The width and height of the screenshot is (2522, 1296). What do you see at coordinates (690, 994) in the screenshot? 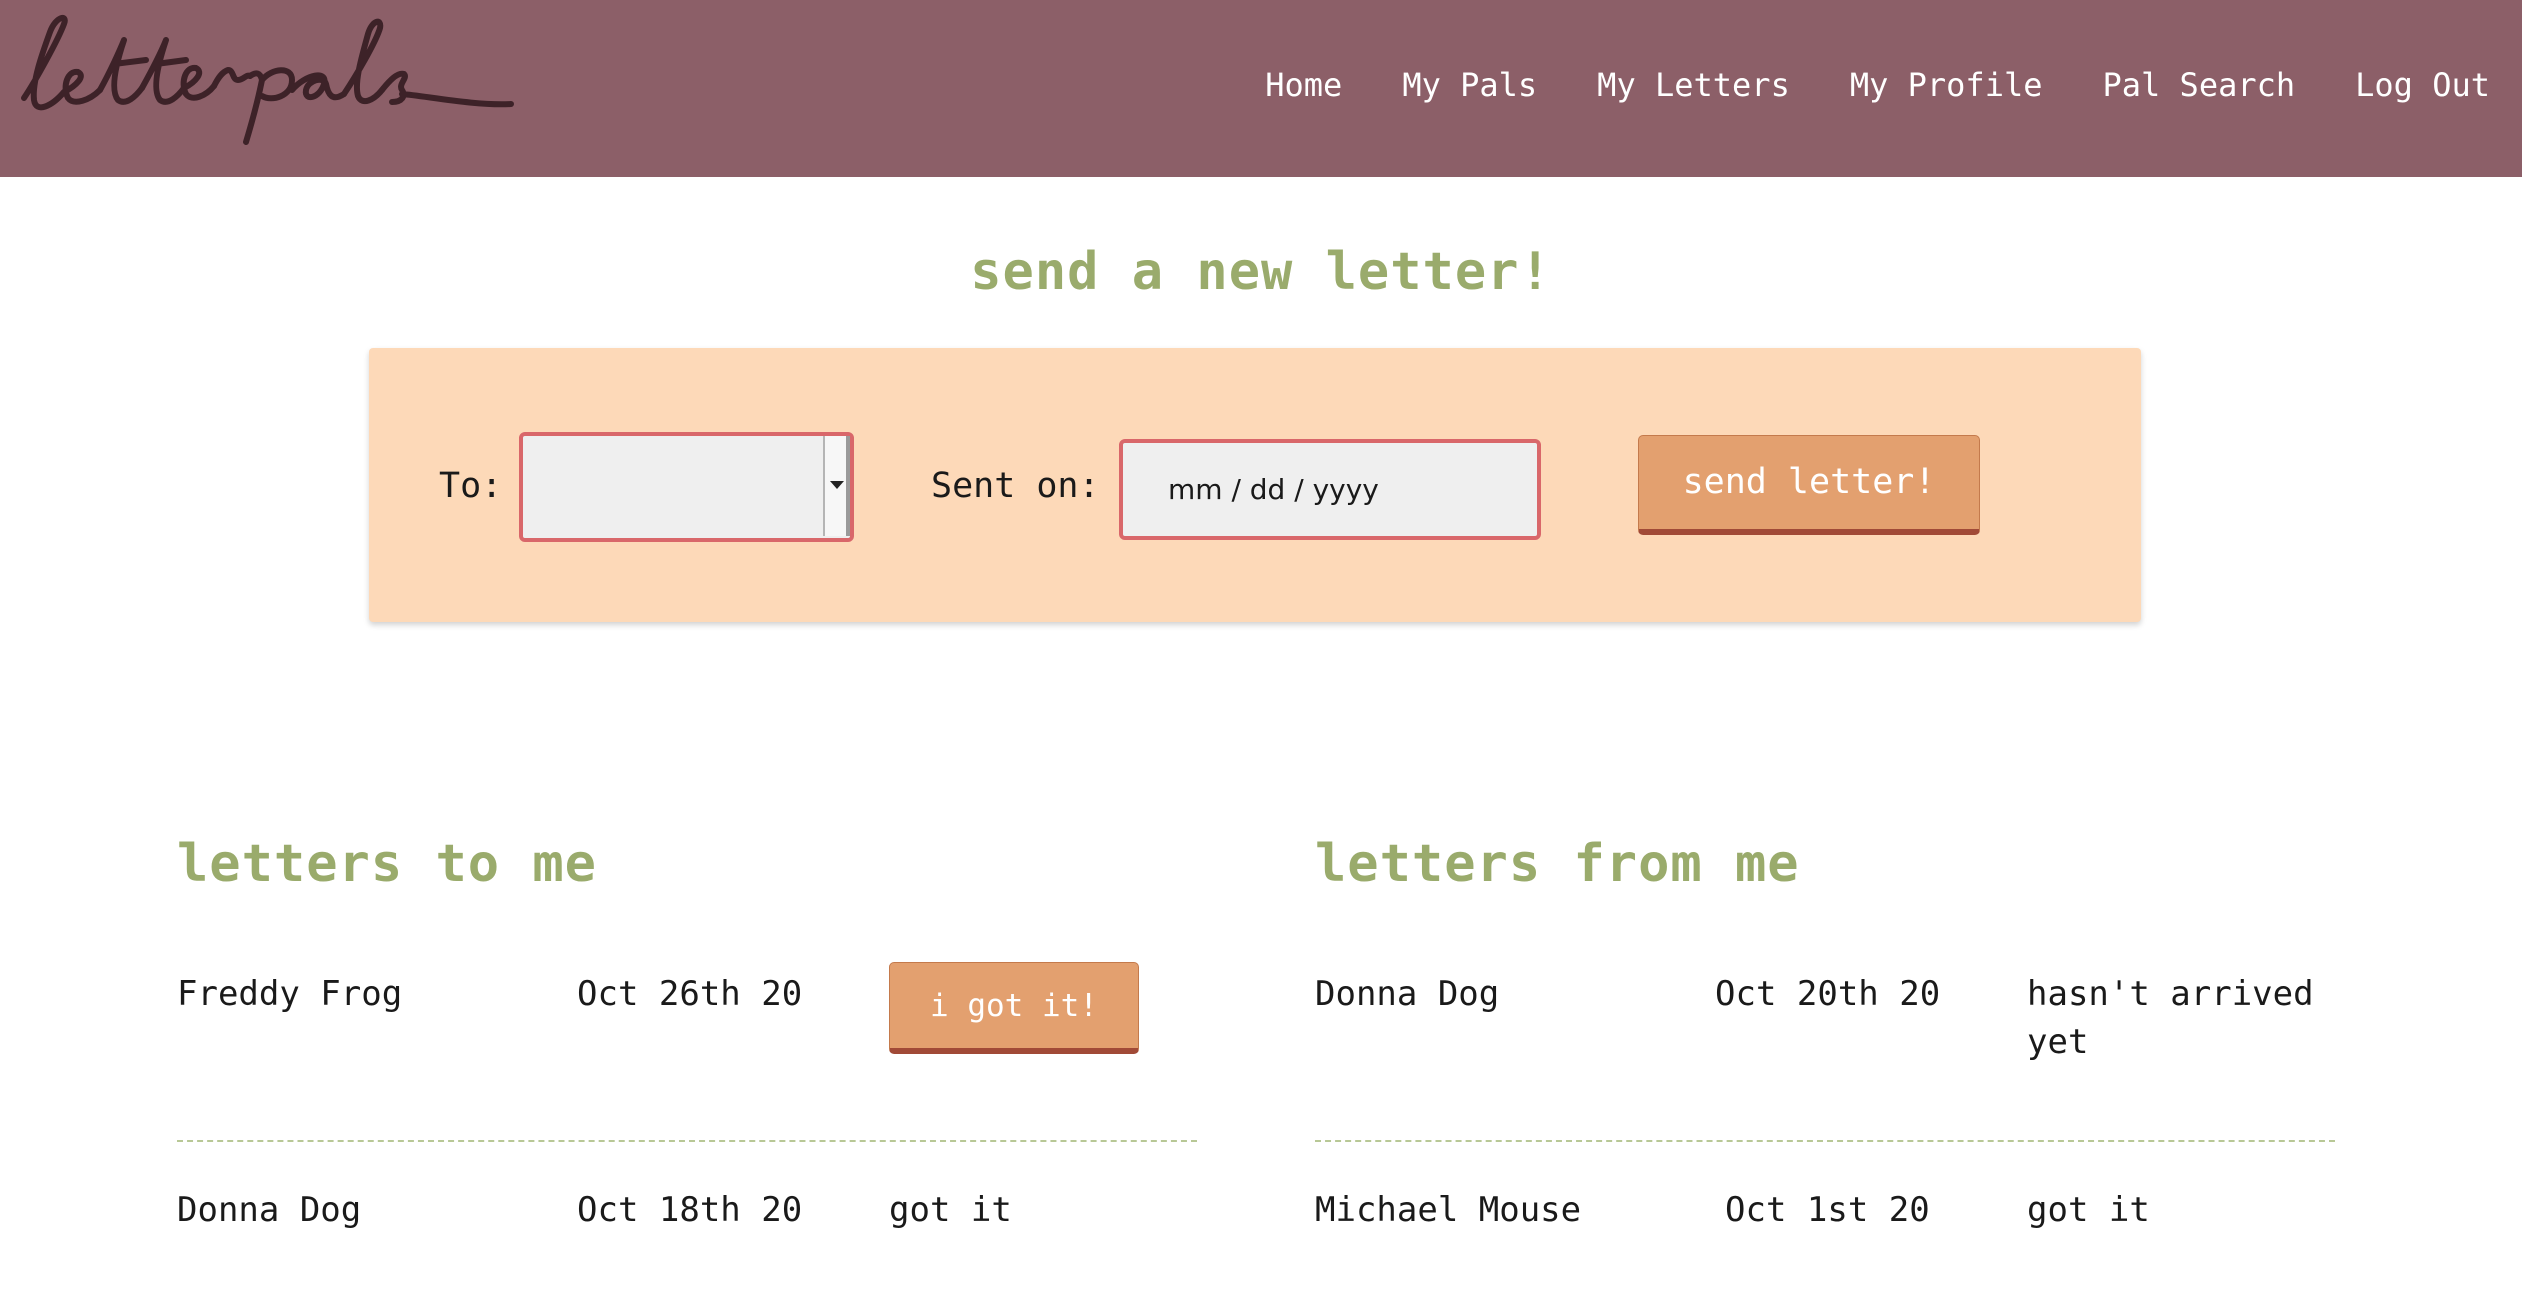
I see `letter-date: Oct 26th 20` at bounding box center [690, 994].